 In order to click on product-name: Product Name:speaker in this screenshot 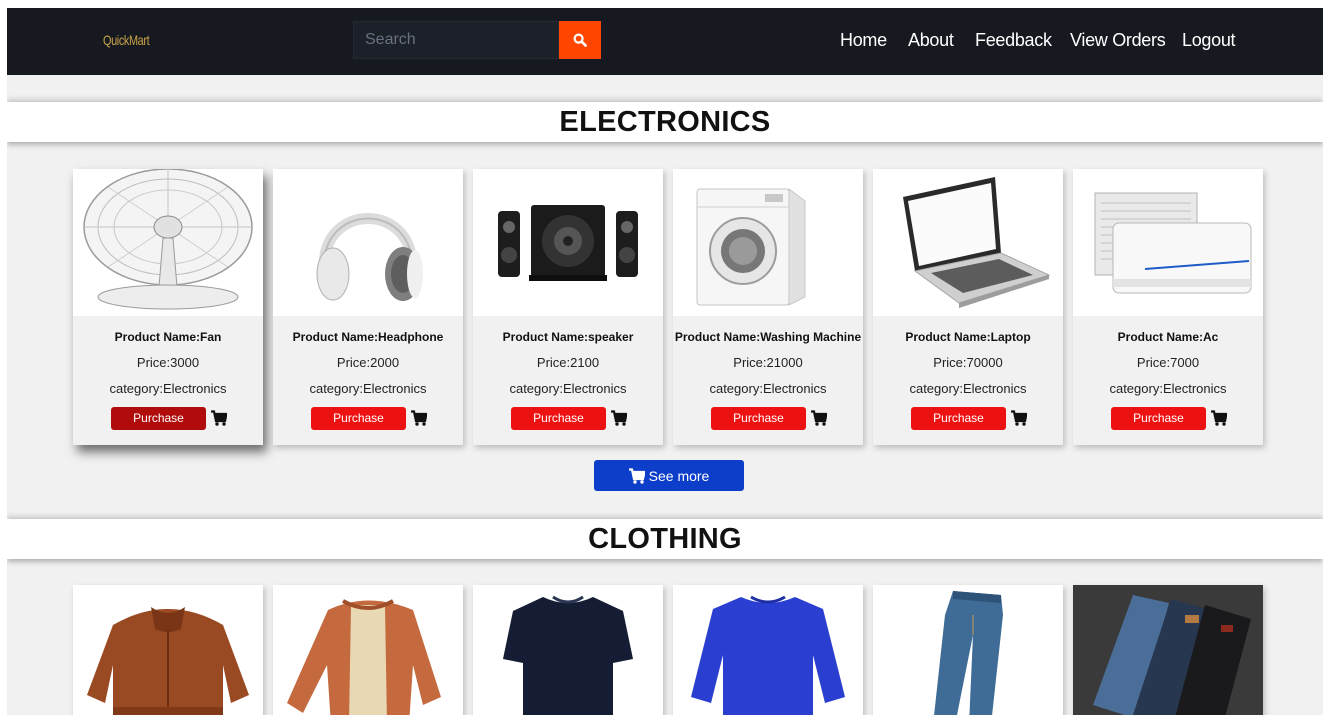, I will do `click(568, 337)`.